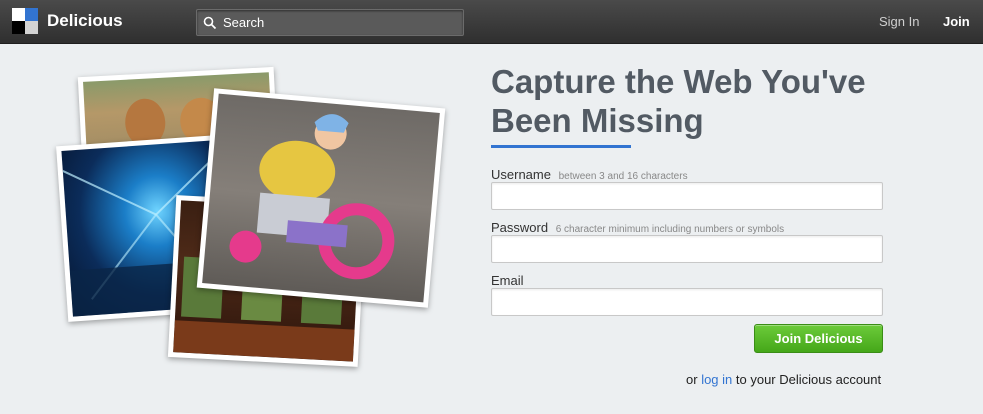  What do you see at coordinates (687, 196) in the screenshot?
I see `username-field` at bounding box center [687, 196].